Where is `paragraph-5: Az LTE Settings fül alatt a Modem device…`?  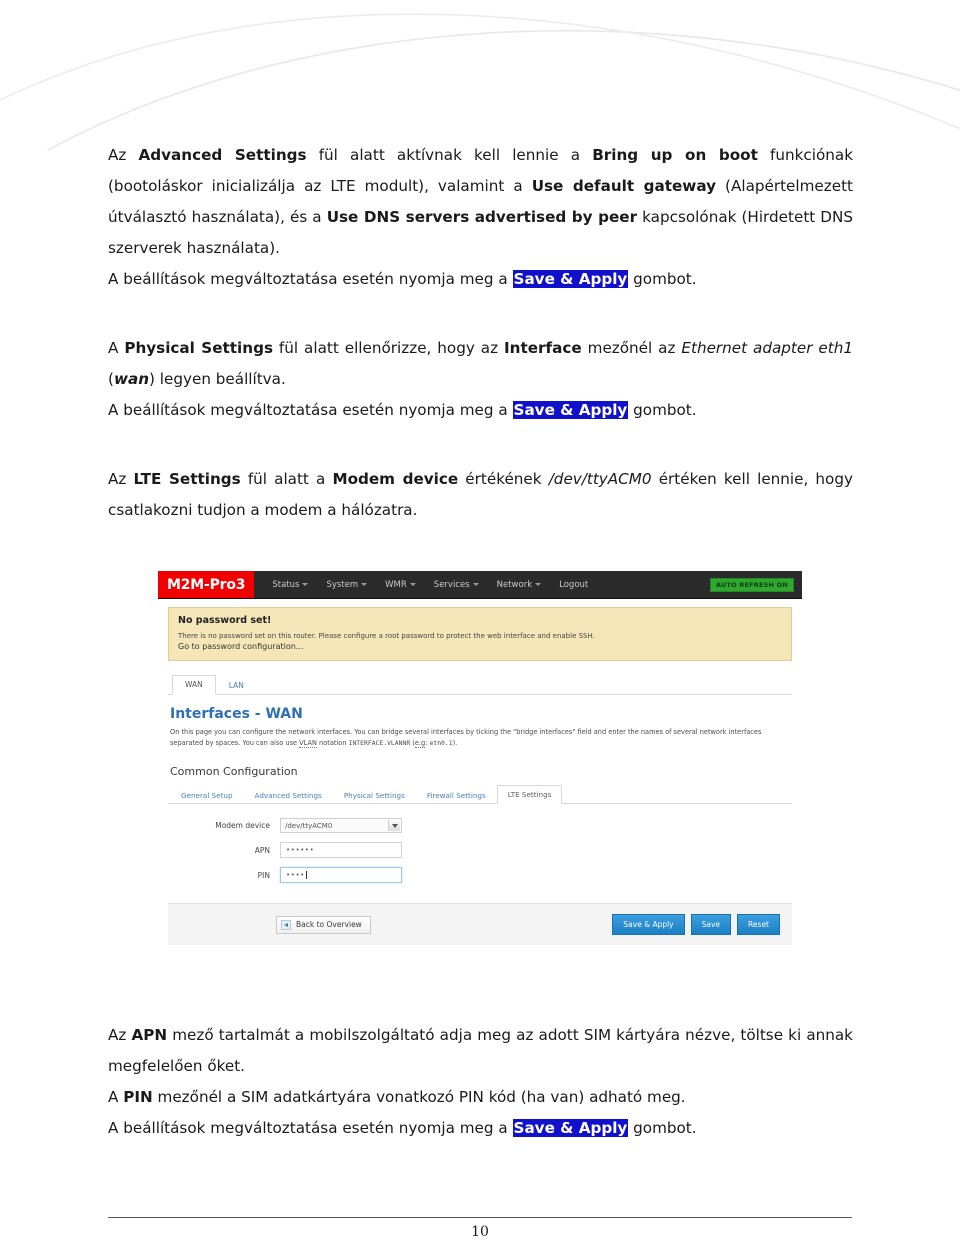
paragraph-5: Az LTE Settings fül alatt a Modem device… is located at coordinates (480, 495).